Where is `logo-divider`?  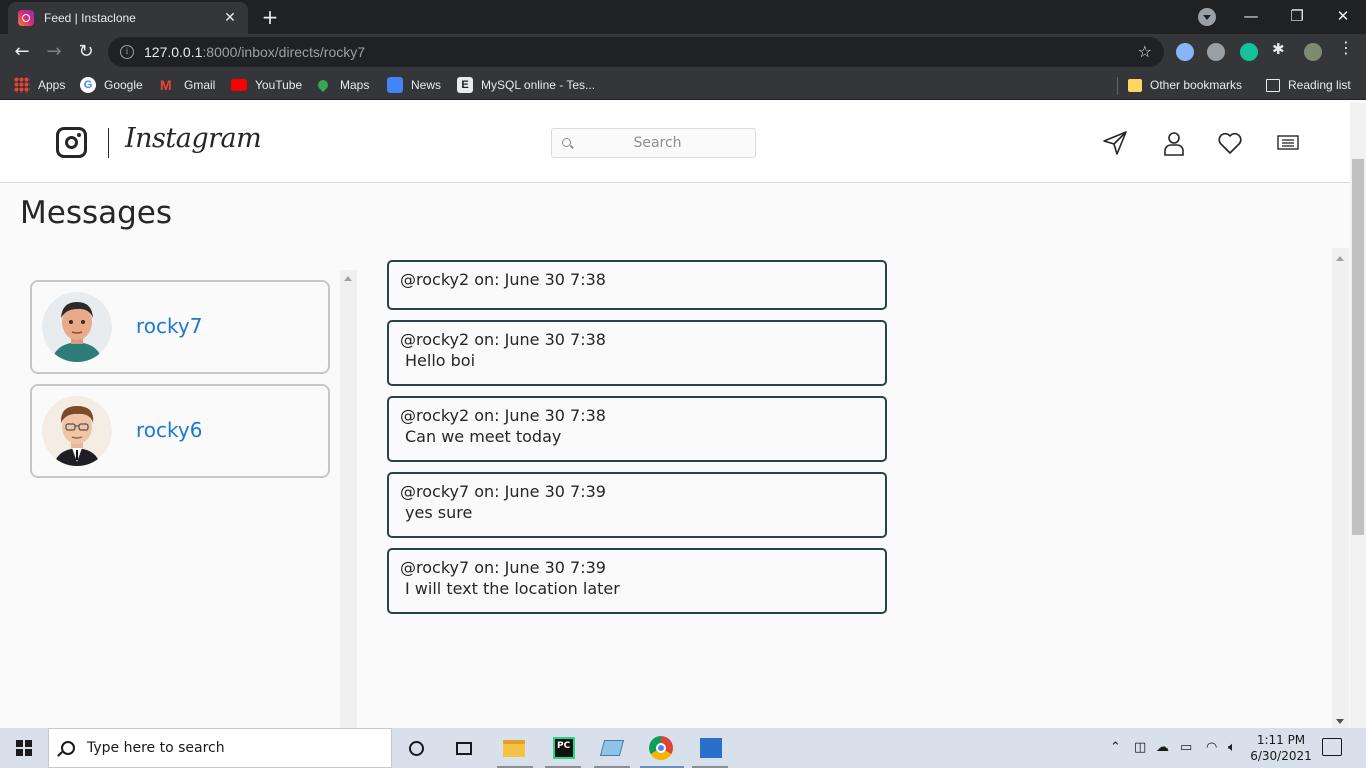
logo-divider is located at coordinates (108, 143).